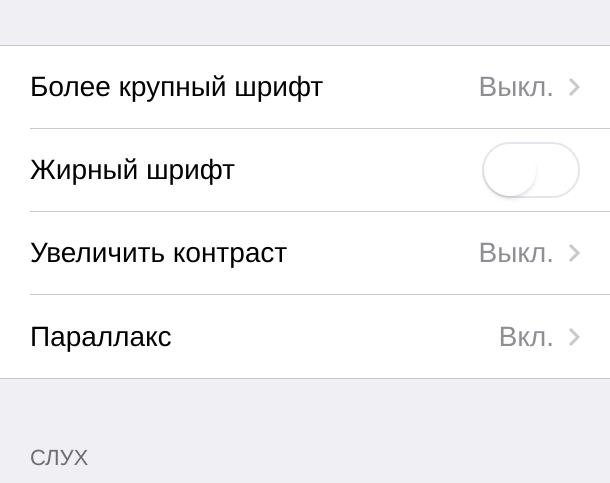 Image resolution: width=610 pixels, height=483 pixels. Describe the element at coordinates (101, 337) in the screenshot. I see `row-label: Параллакс` at that location.